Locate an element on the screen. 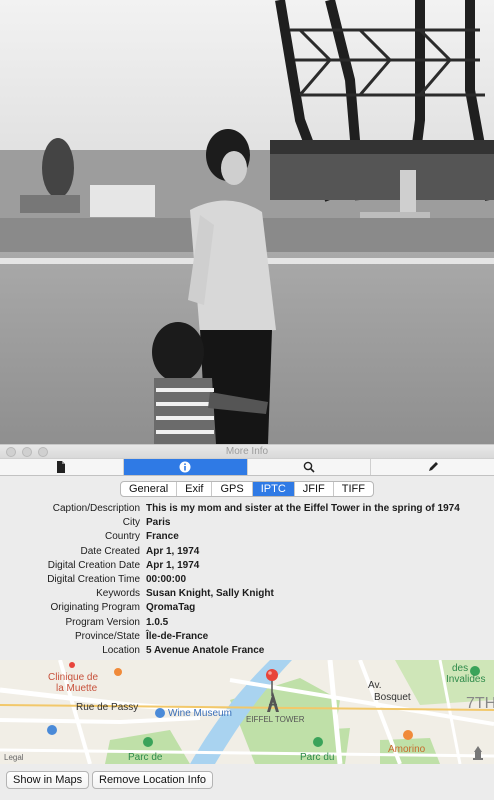  window-title: More Info is located at coordinates (247, 451).